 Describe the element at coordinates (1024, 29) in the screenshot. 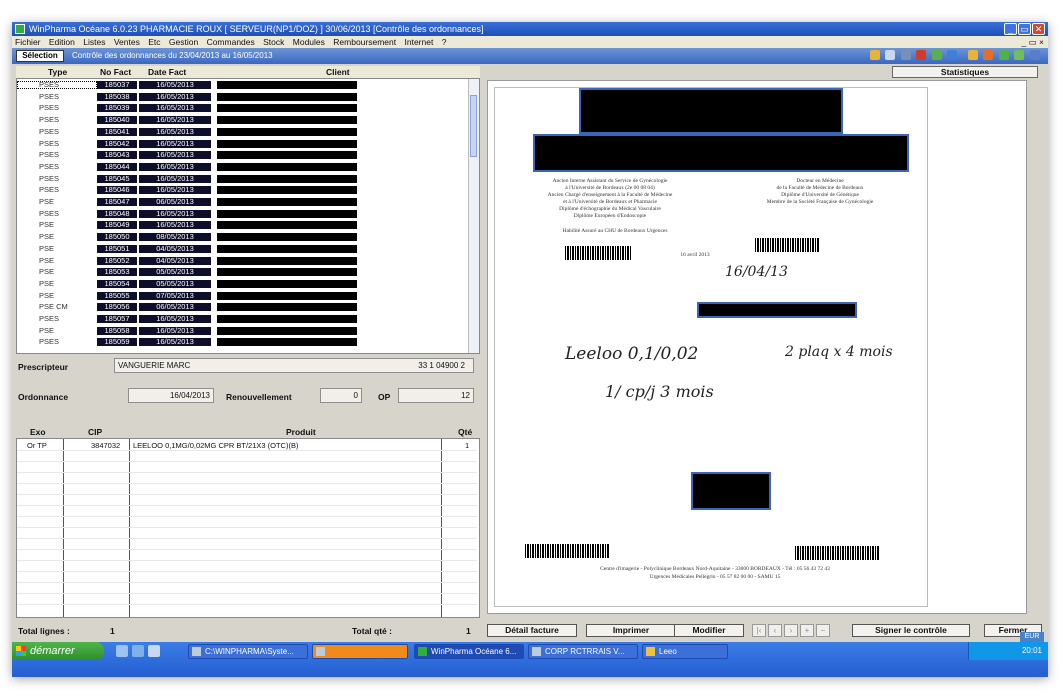

I see `maximize-button: ▭` at that location.